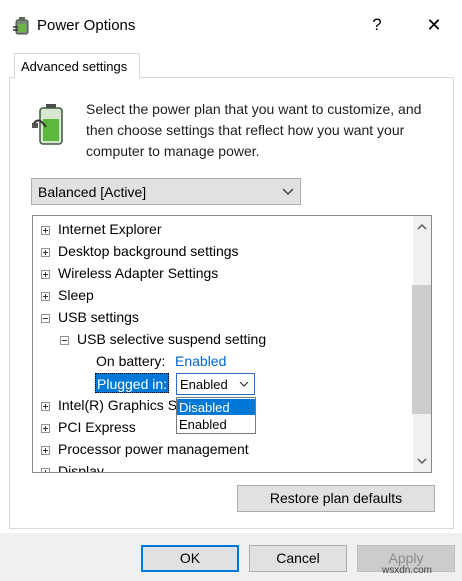 The height and width of the screenshot is (581, 462). I want to click on tree-item-processor-power: Processor power management, so click(153, 449).